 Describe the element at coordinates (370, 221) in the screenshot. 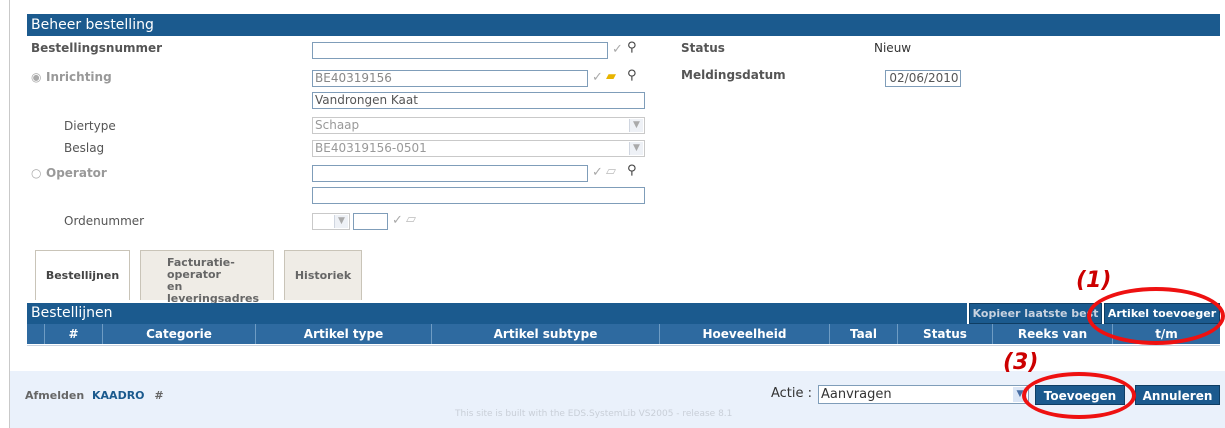

I see `ordenummer-input` at that location.